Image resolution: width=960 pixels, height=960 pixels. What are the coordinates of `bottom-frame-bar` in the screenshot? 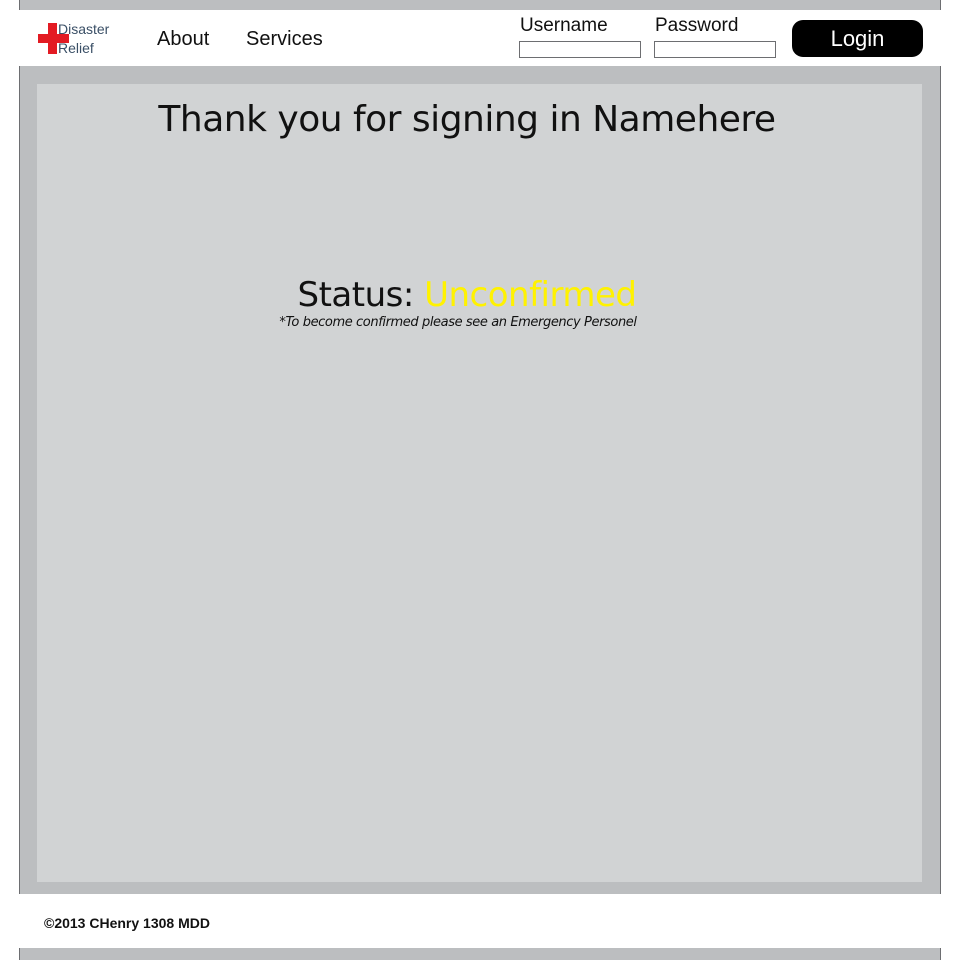 It's located at (480, 954).